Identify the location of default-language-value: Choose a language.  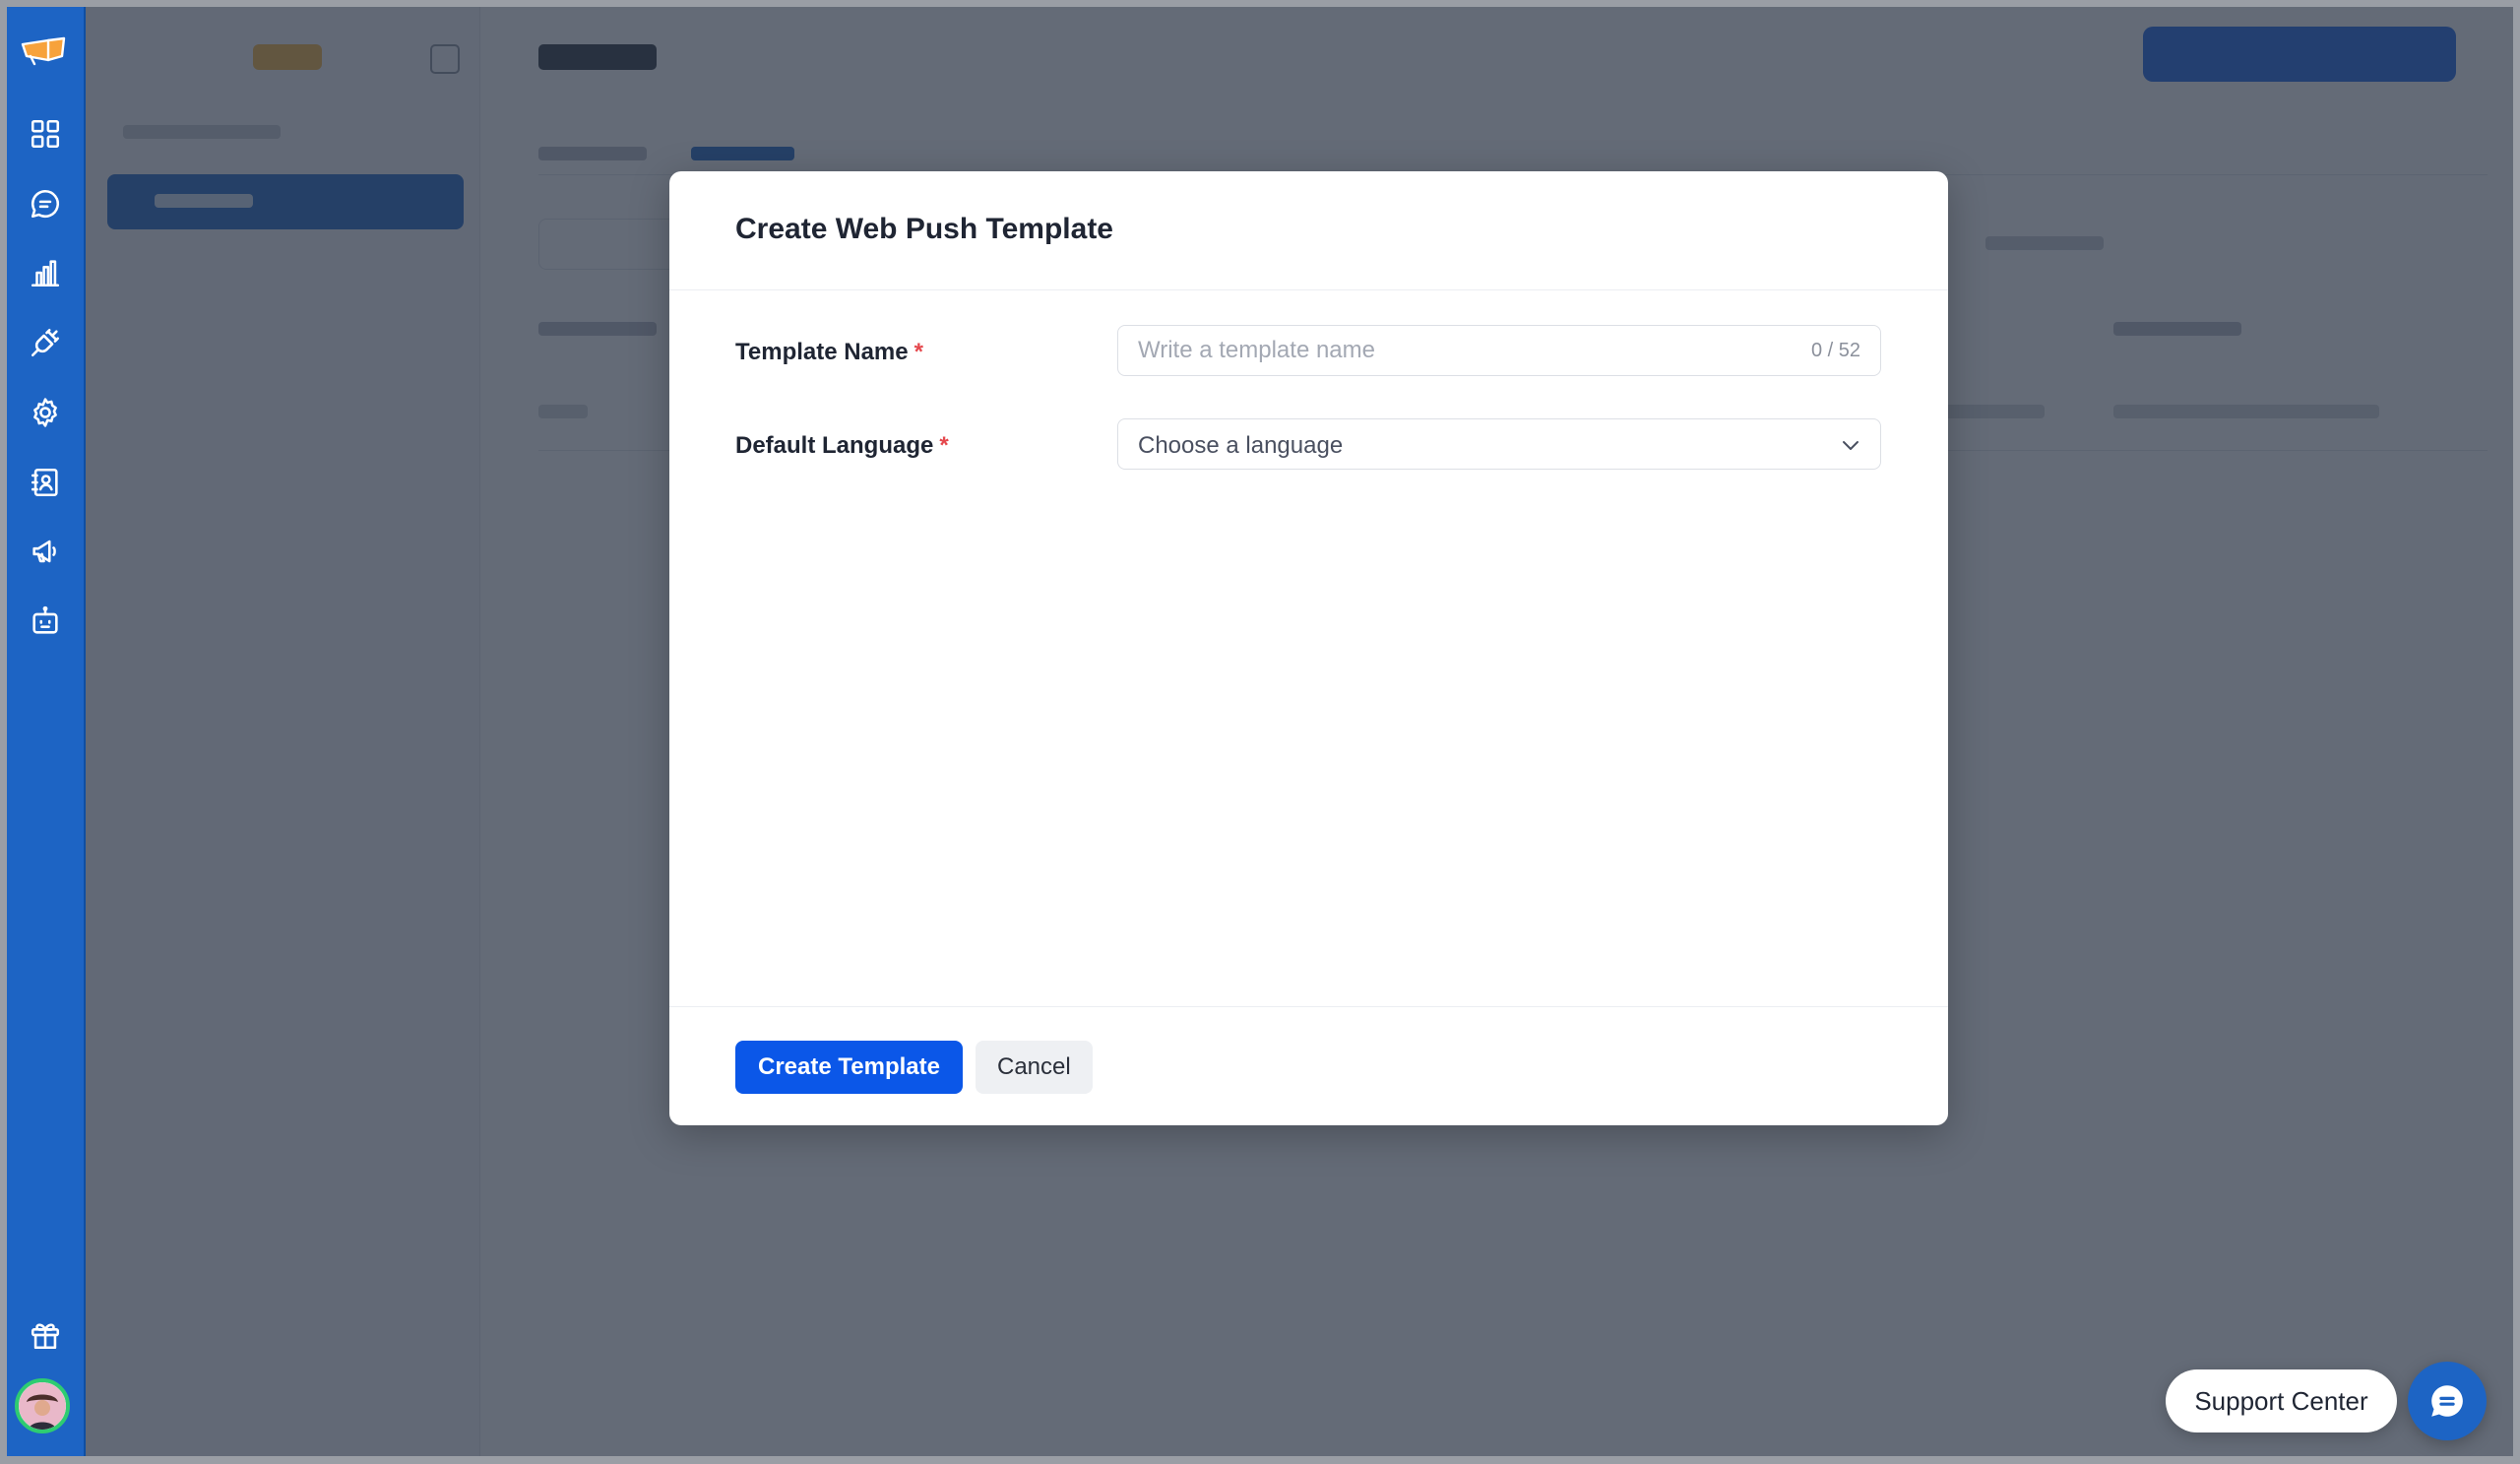
(1241, 446).